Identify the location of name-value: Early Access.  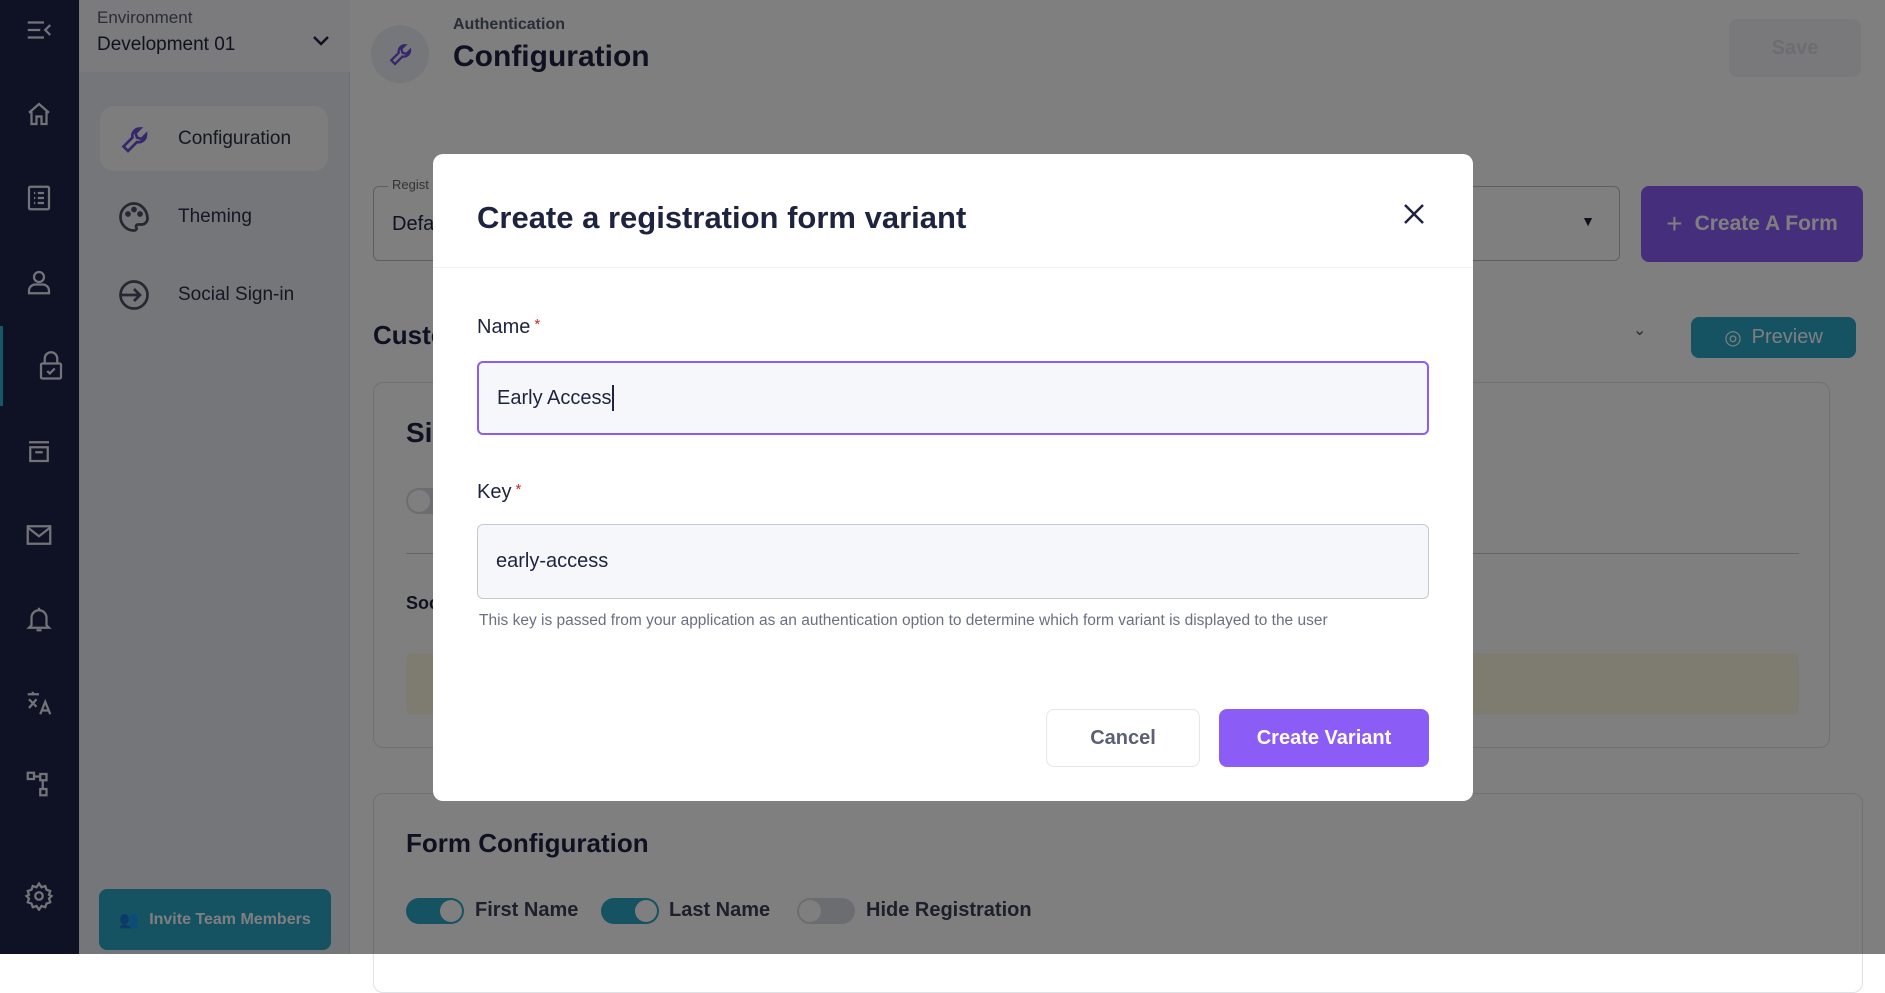
(554, 397).